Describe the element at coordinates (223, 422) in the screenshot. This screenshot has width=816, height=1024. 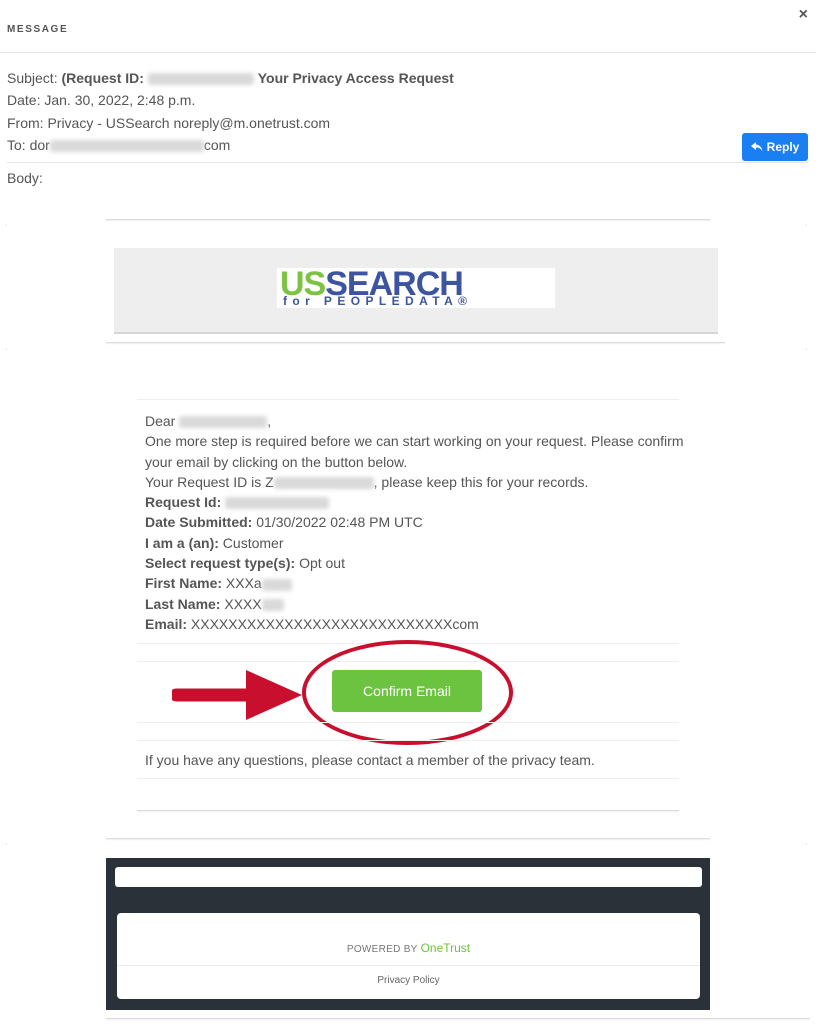
I see `redacted-name` at that location.